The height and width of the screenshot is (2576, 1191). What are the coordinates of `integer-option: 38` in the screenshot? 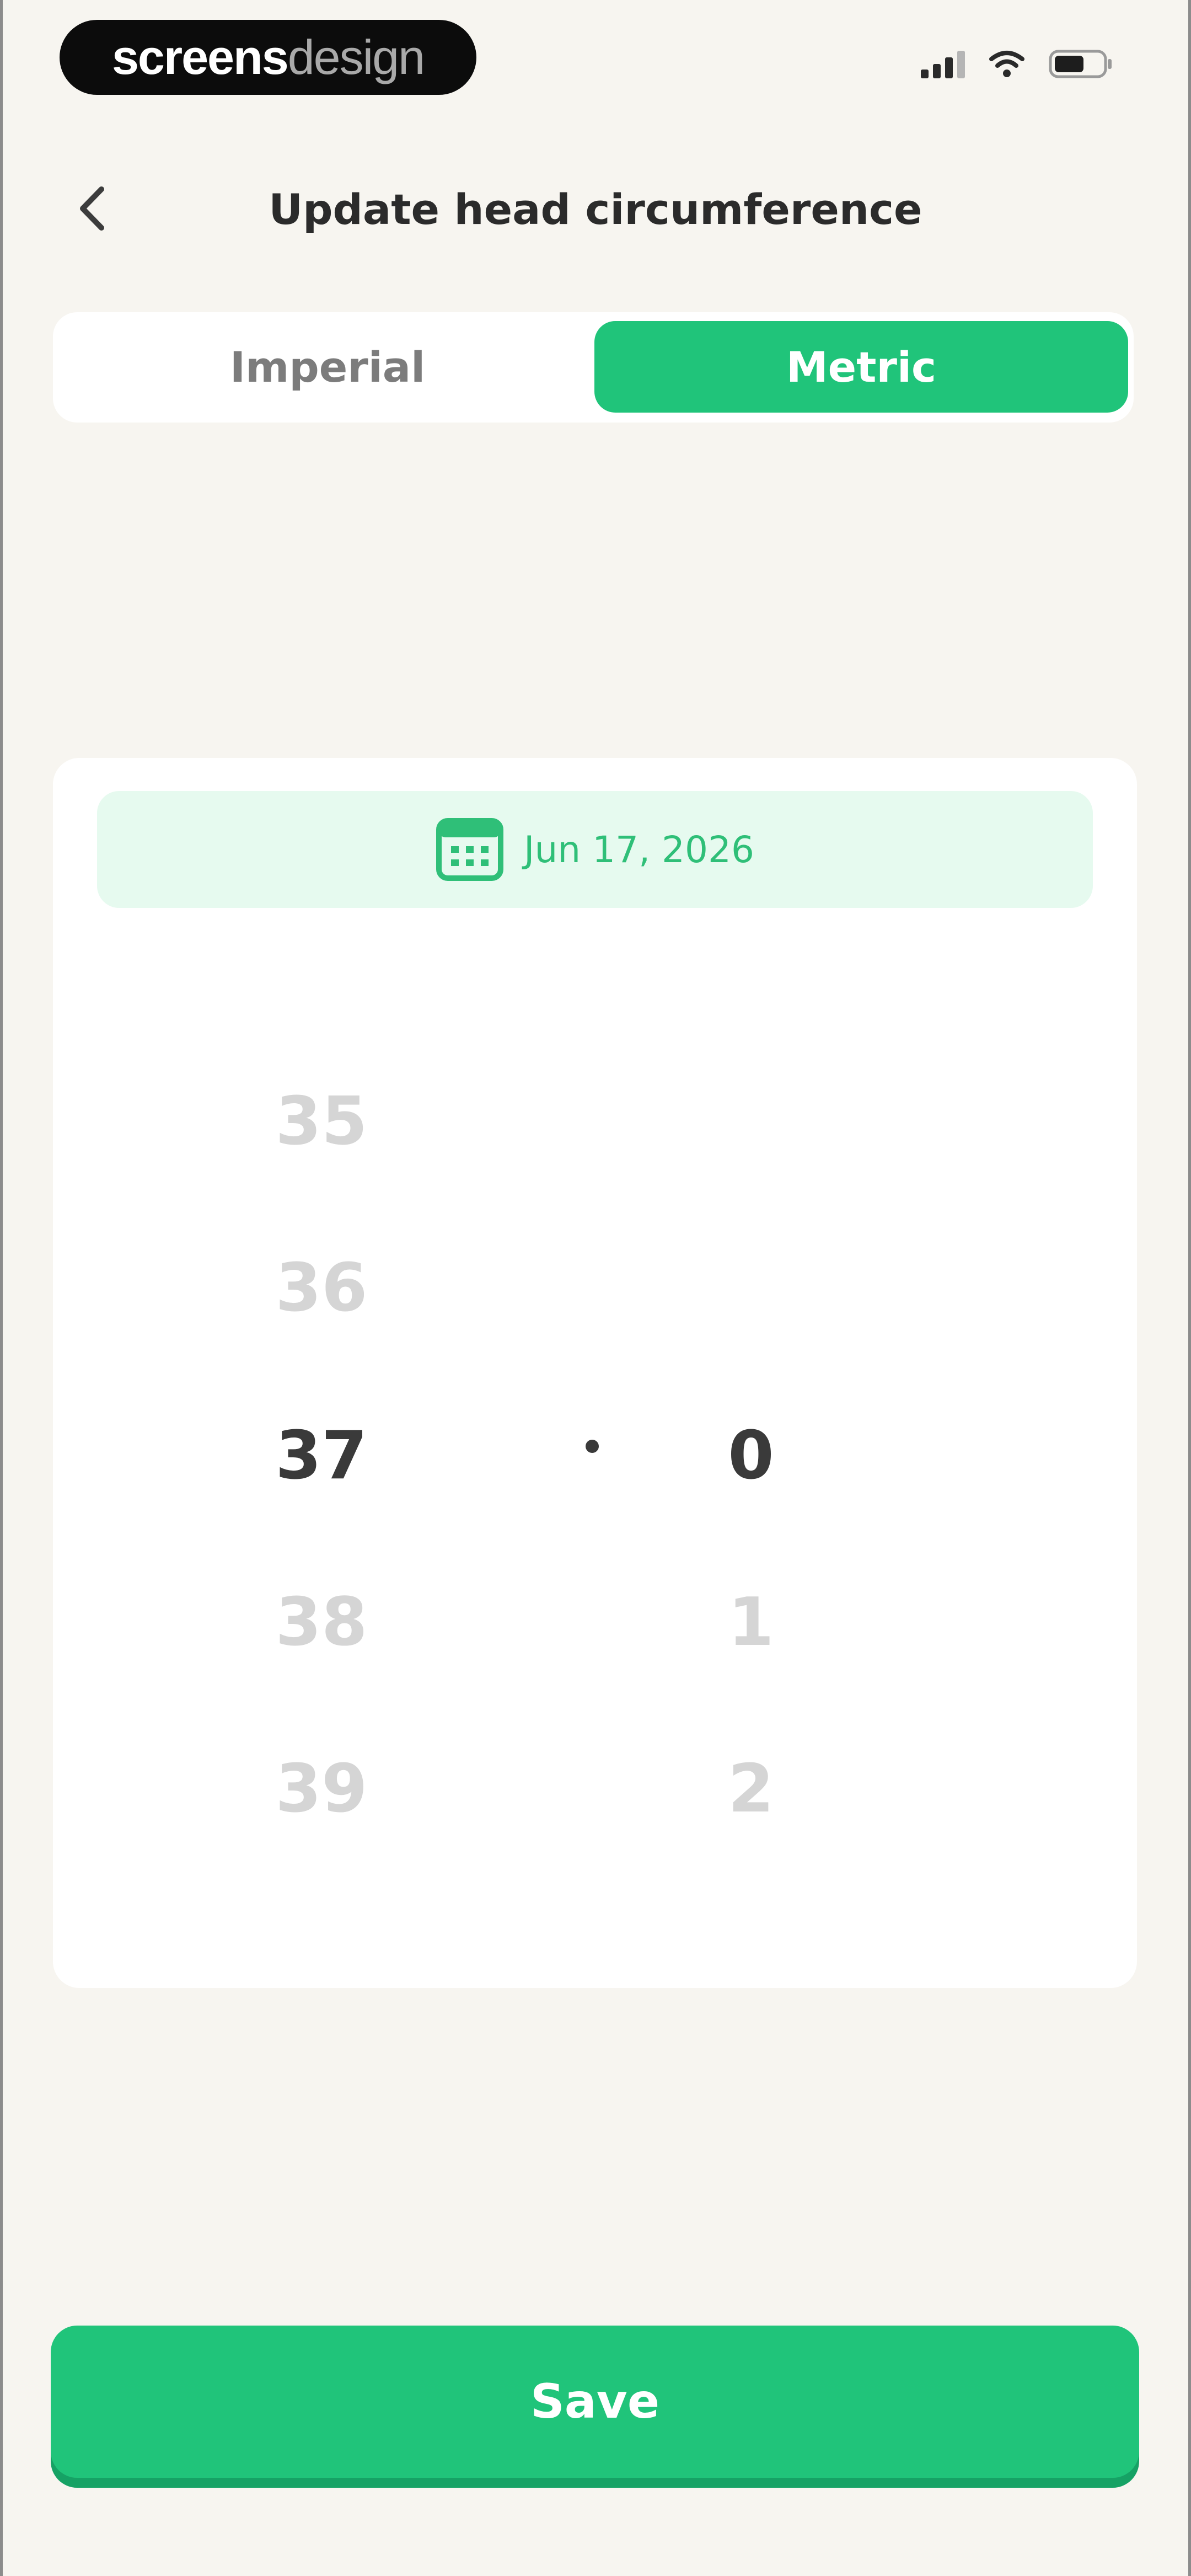 It's located at (321, 1623).